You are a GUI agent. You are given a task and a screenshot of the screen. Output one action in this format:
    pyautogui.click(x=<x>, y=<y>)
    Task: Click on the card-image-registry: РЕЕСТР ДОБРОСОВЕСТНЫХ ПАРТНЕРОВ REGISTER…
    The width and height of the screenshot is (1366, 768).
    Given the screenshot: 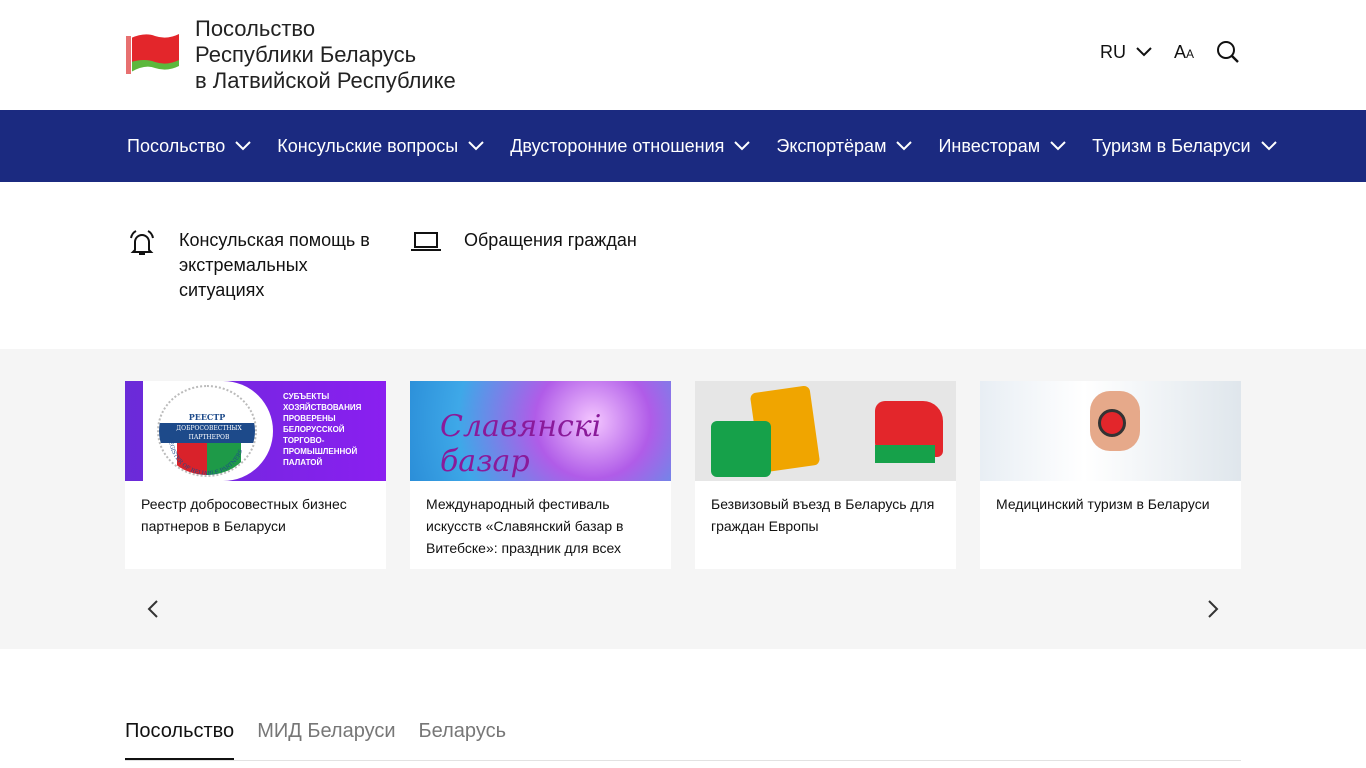 What is the action you would take?
    pyautogui.click(x=255, y=431)
    